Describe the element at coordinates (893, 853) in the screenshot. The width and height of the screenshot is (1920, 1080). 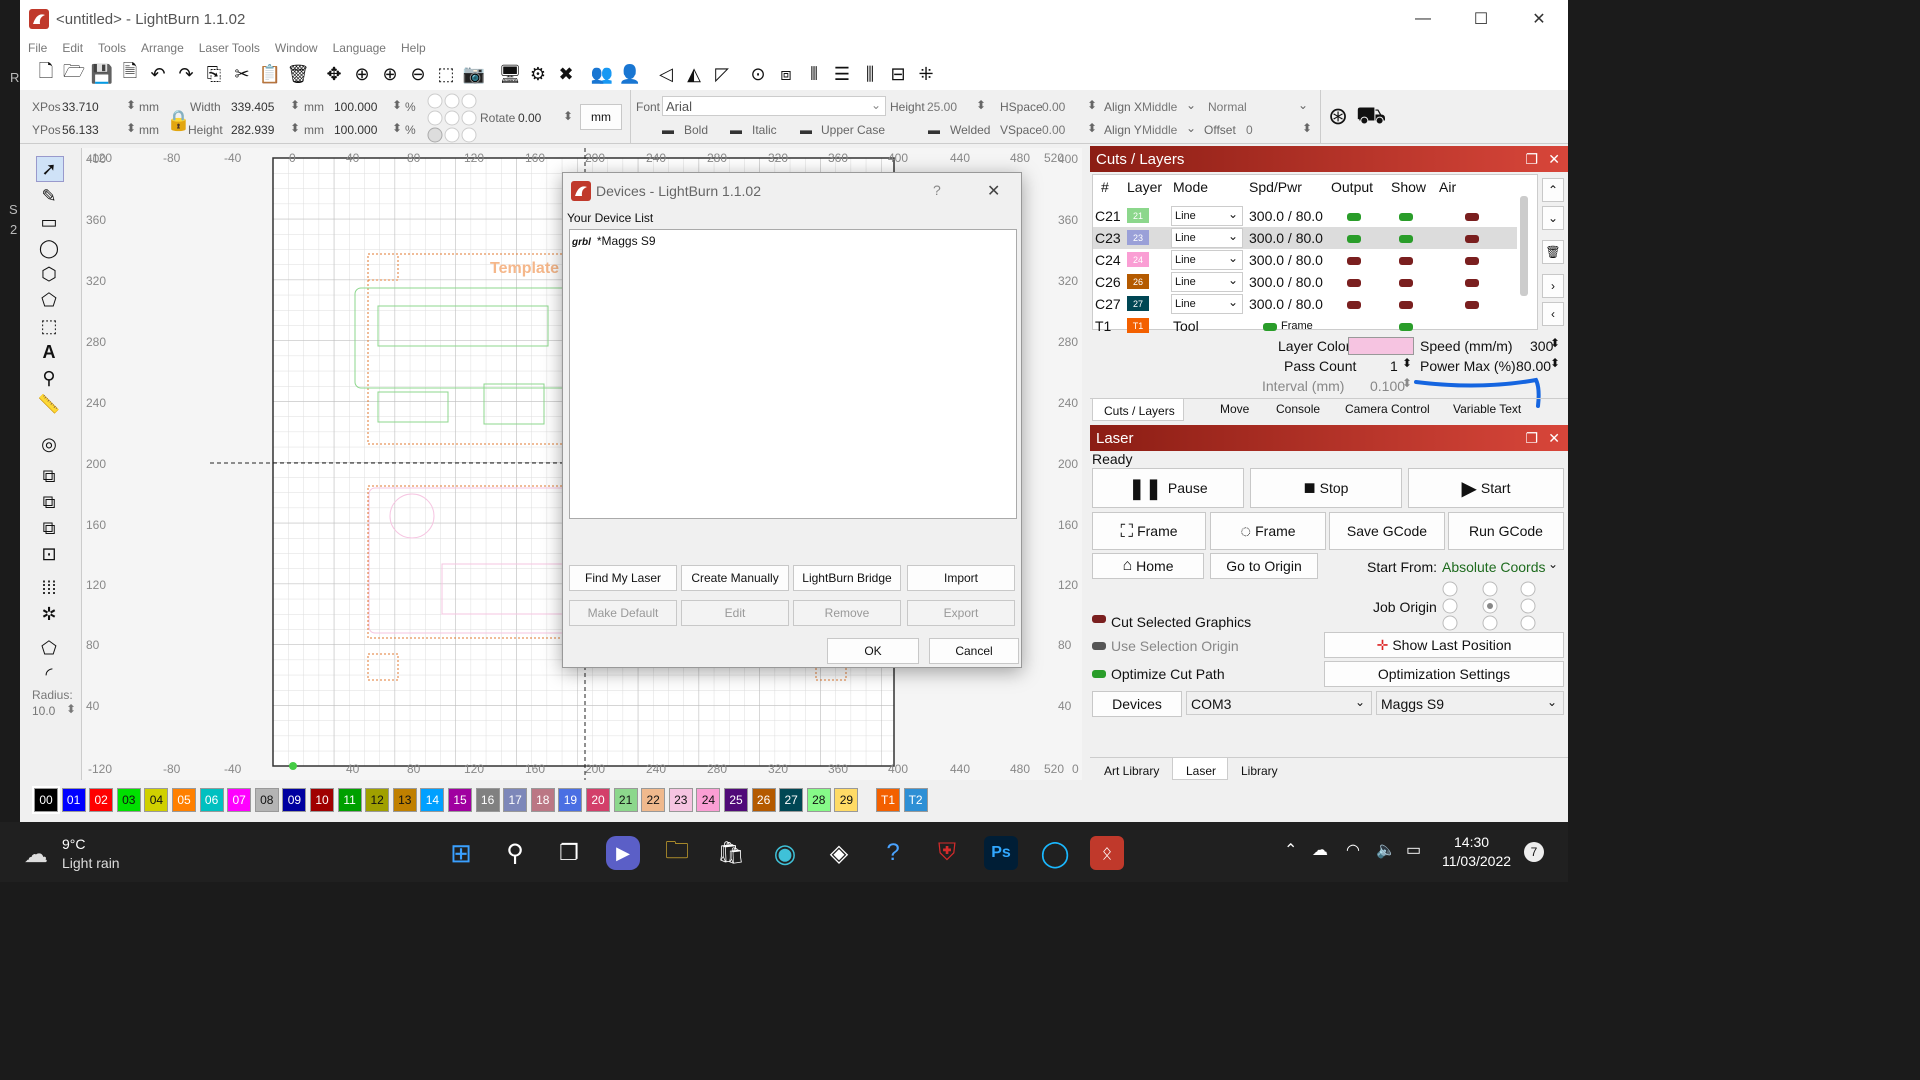
I see `help-app-icon: ?` at that location.